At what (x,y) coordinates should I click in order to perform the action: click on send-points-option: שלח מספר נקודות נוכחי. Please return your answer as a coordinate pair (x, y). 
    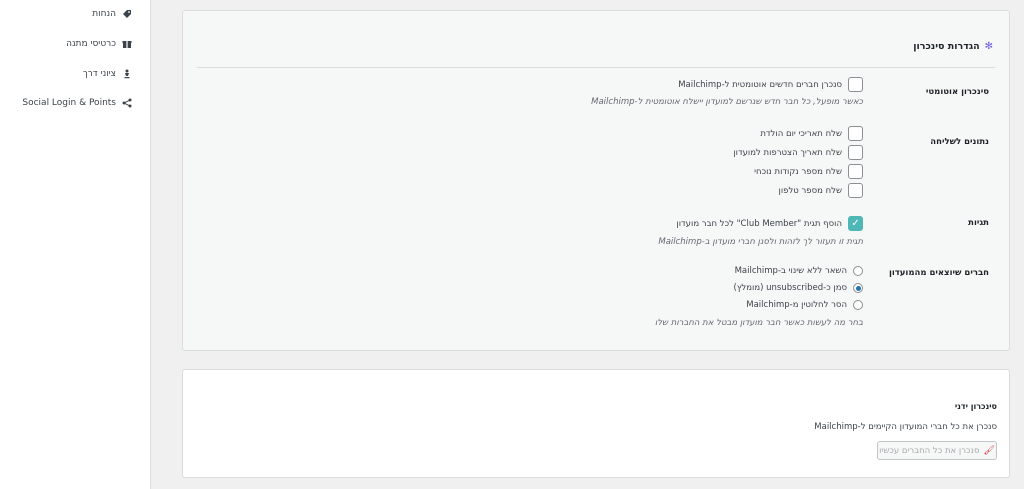
    Looking at the image, I should click on (808, 171).